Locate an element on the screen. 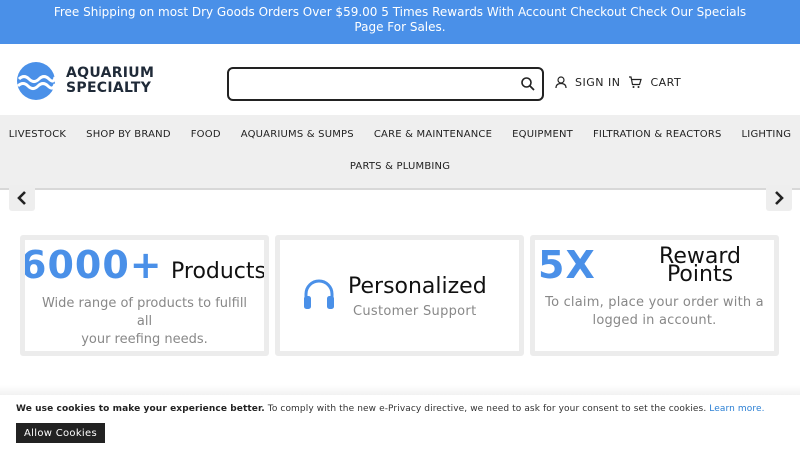  sign-in-link: SIGN IN is located at coordinates (587, 82).